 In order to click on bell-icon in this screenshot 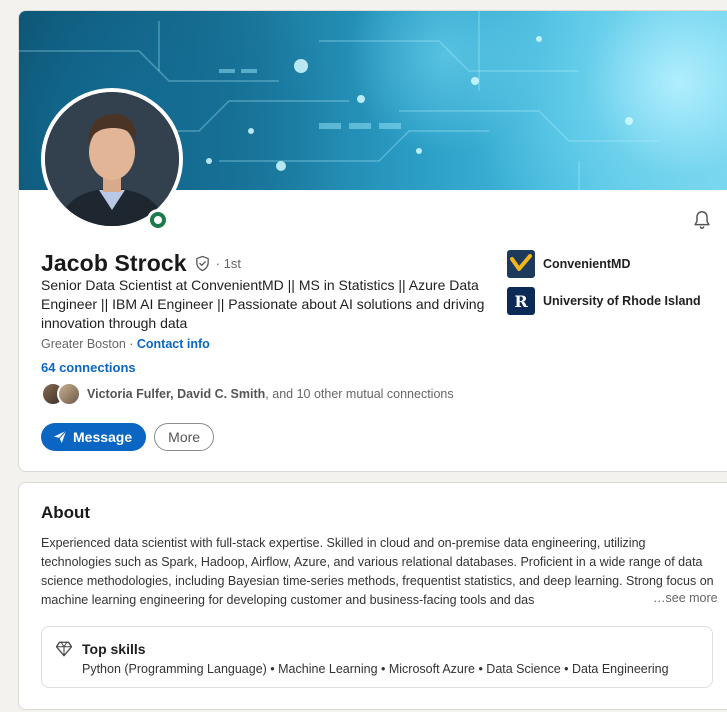, I will do `click(702, 220)`.